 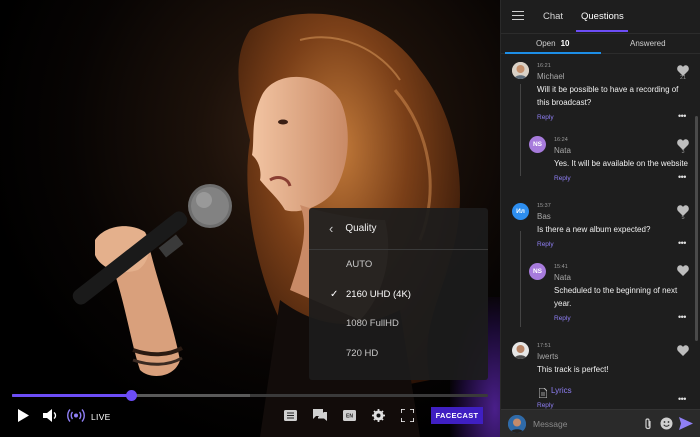 What do you see at coordinates (51, 415) in the screenshot?
I see `volume-icon` at bounding box center [51, 415].